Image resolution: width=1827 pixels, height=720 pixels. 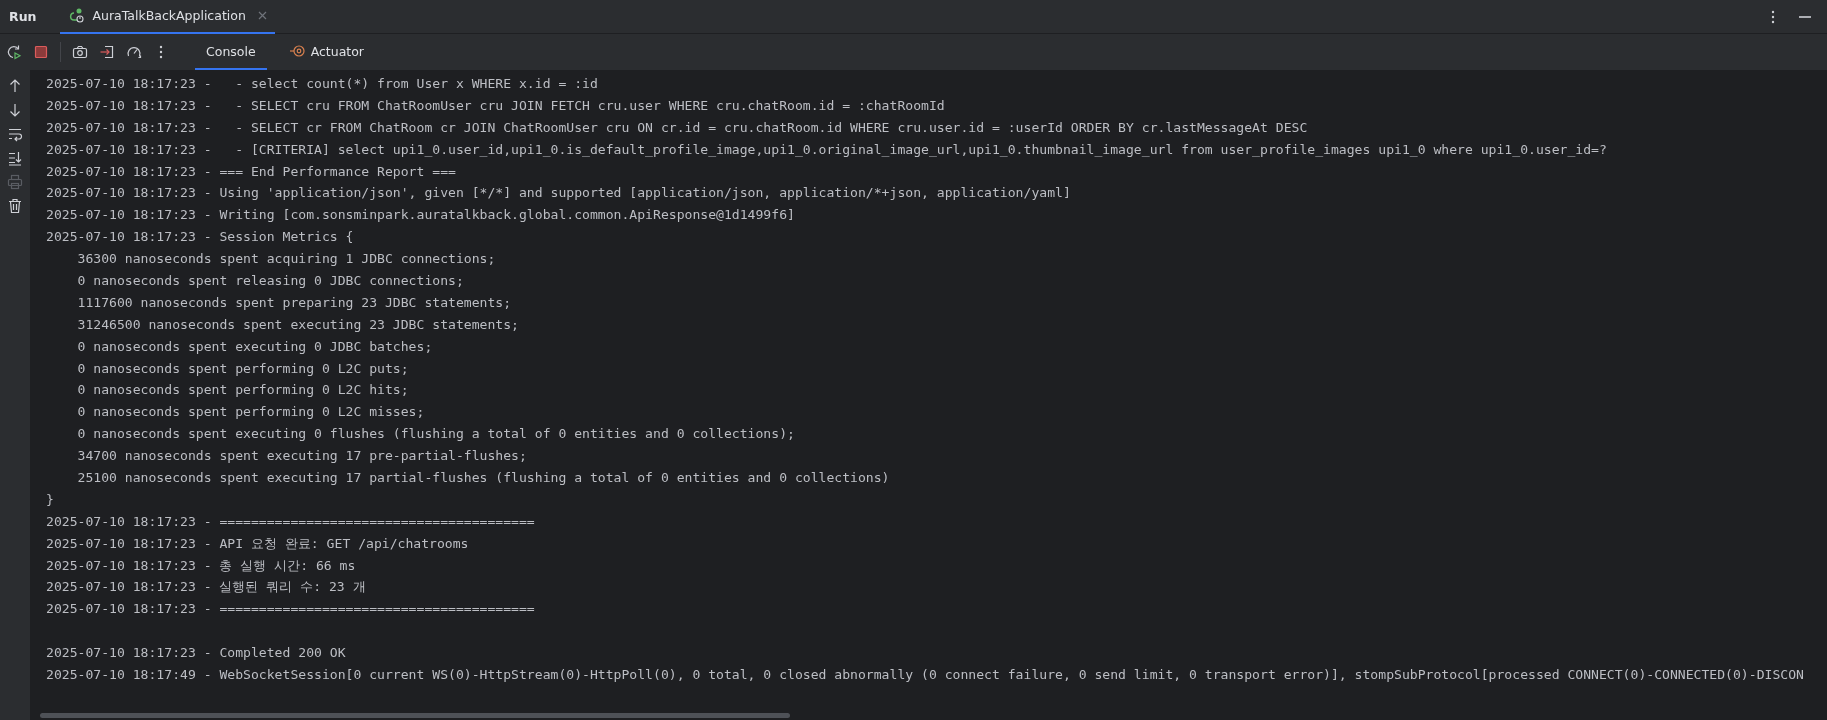 What do you see at coordinates (251, 171) in the screenshot?
I see `log-line: 2025-07-10 18:17:23 - === End Performance Report ===` at bounding box center [251, 171].